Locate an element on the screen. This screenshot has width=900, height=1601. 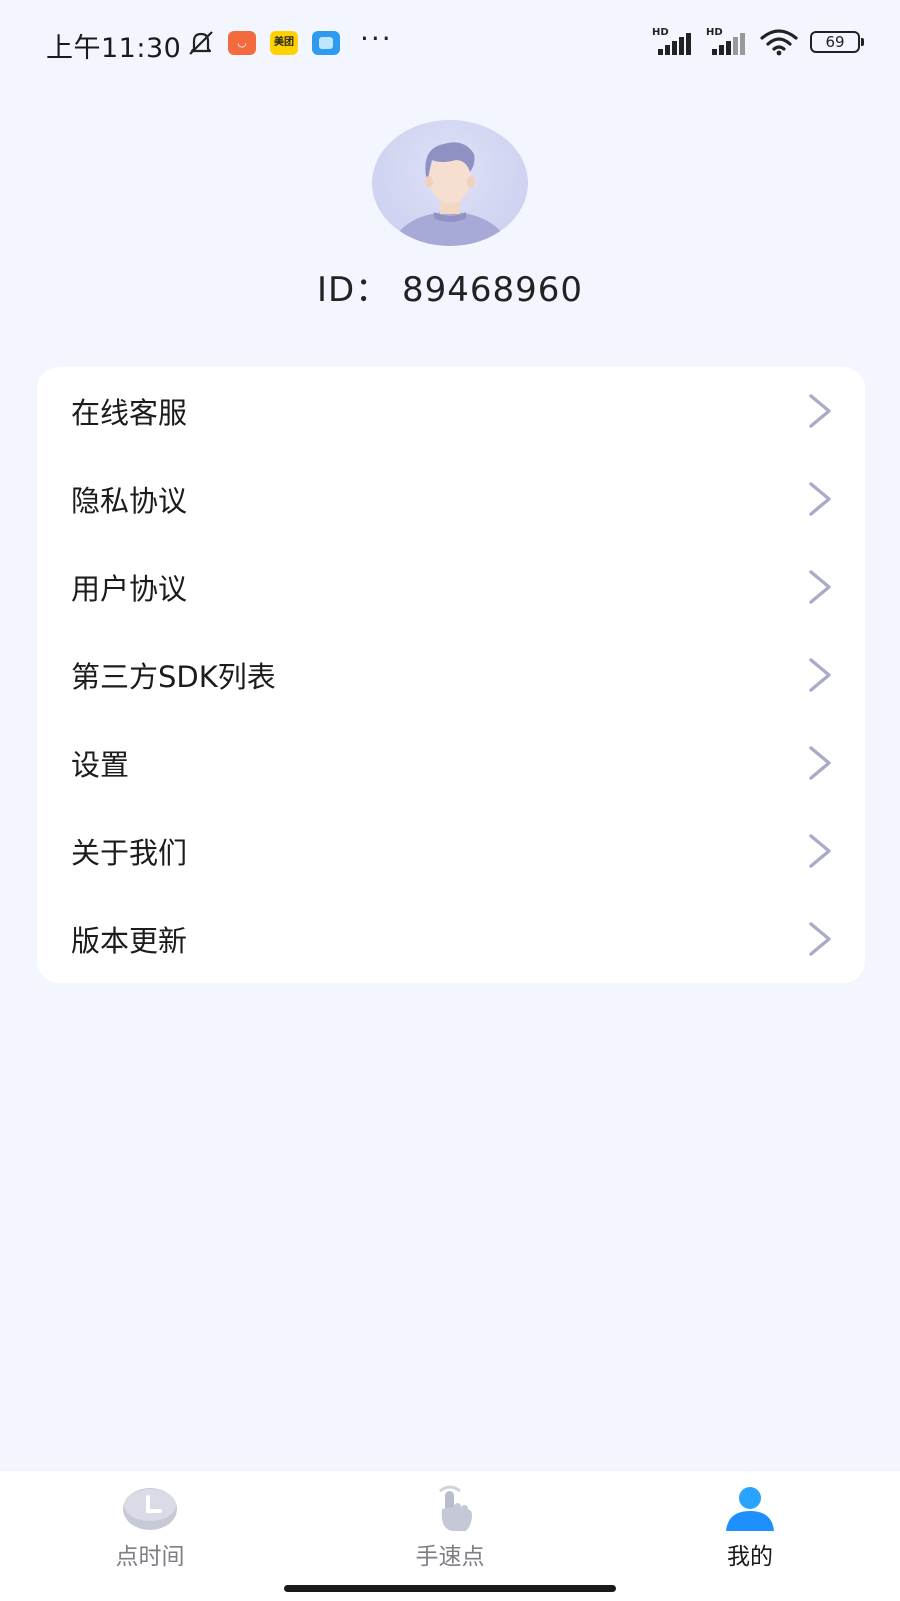
status-bar: 上午11:30 ◡ 美团 ··· HD HD 69 is located at coordinates (450, 44).